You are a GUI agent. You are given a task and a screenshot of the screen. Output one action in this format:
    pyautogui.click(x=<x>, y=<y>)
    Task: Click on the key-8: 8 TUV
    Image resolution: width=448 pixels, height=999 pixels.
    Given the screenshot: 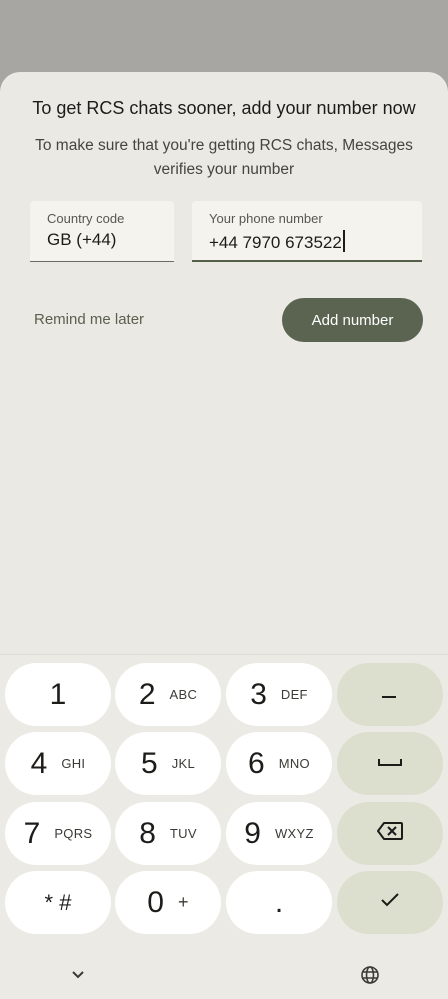 What is the action you would take?
    pyautogui.click(x=168, y=833)
    